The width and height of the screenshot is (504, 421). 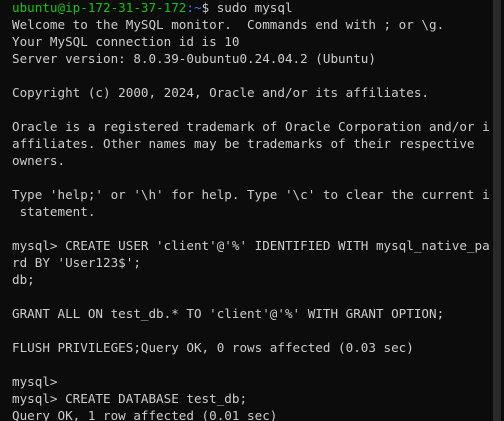 I want to click on output-line: db;, so click(x=23, y=279).